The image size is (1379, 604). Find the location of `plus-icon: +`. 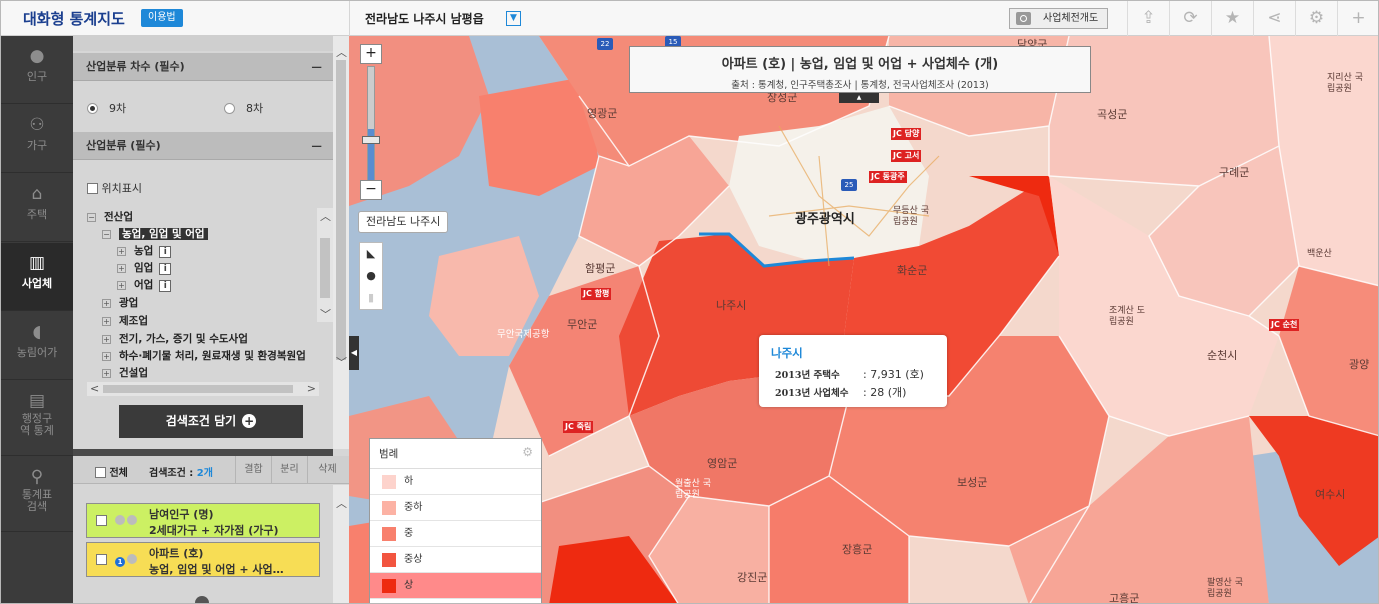

plus-icon: + is located at coordinates (1357, 18).